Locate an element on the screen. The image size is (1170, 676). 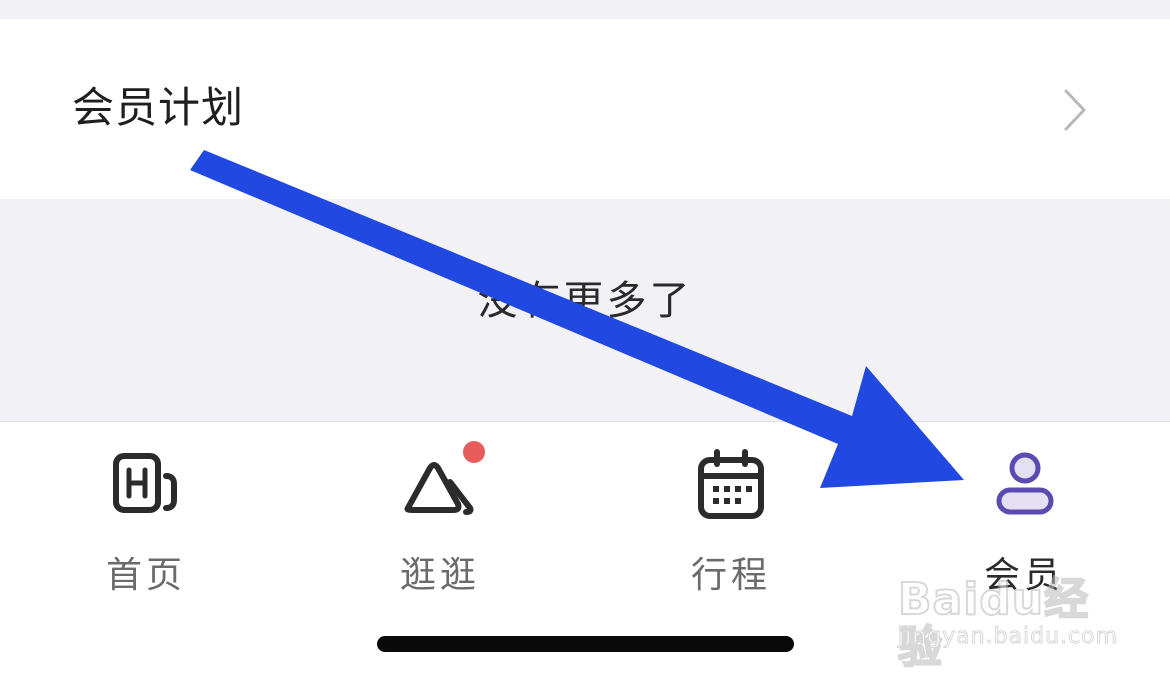
tab-discover: 逛逛 is located at coordinates (440, 518).